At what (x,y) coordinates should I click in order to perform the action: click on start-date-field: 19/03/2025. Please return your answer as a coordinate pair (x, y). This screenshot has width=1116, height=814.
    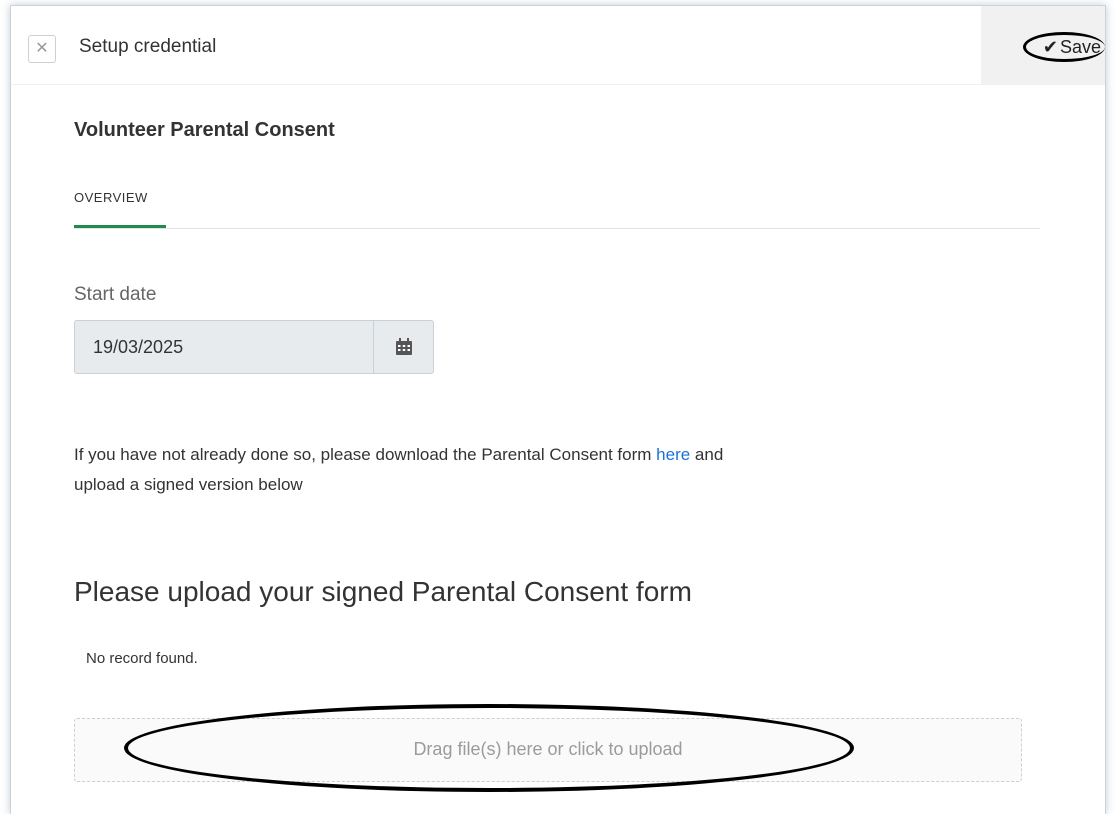
    Looking at the image, I should click on (254, 347).